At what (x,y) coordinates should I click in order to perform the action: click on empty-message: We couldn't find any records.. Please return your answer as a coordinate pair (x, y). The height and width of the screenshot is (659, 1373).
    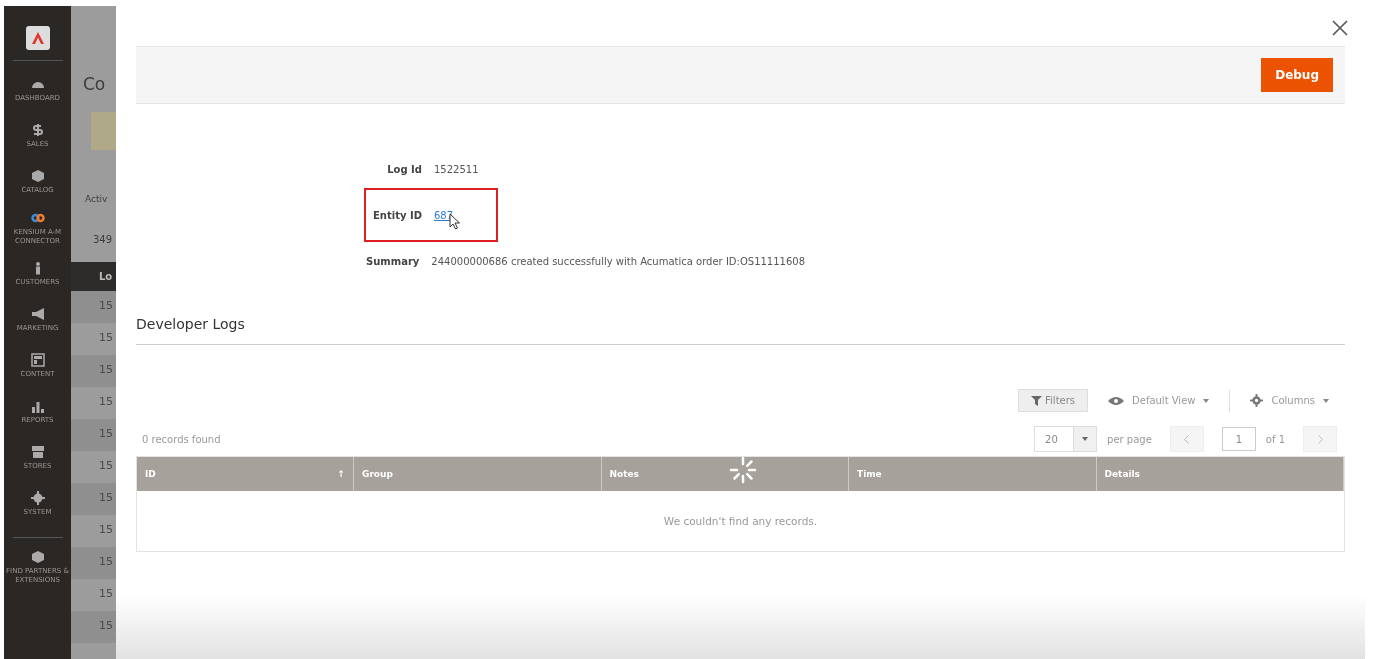
    Looking at the image, I should click on (740, 521).